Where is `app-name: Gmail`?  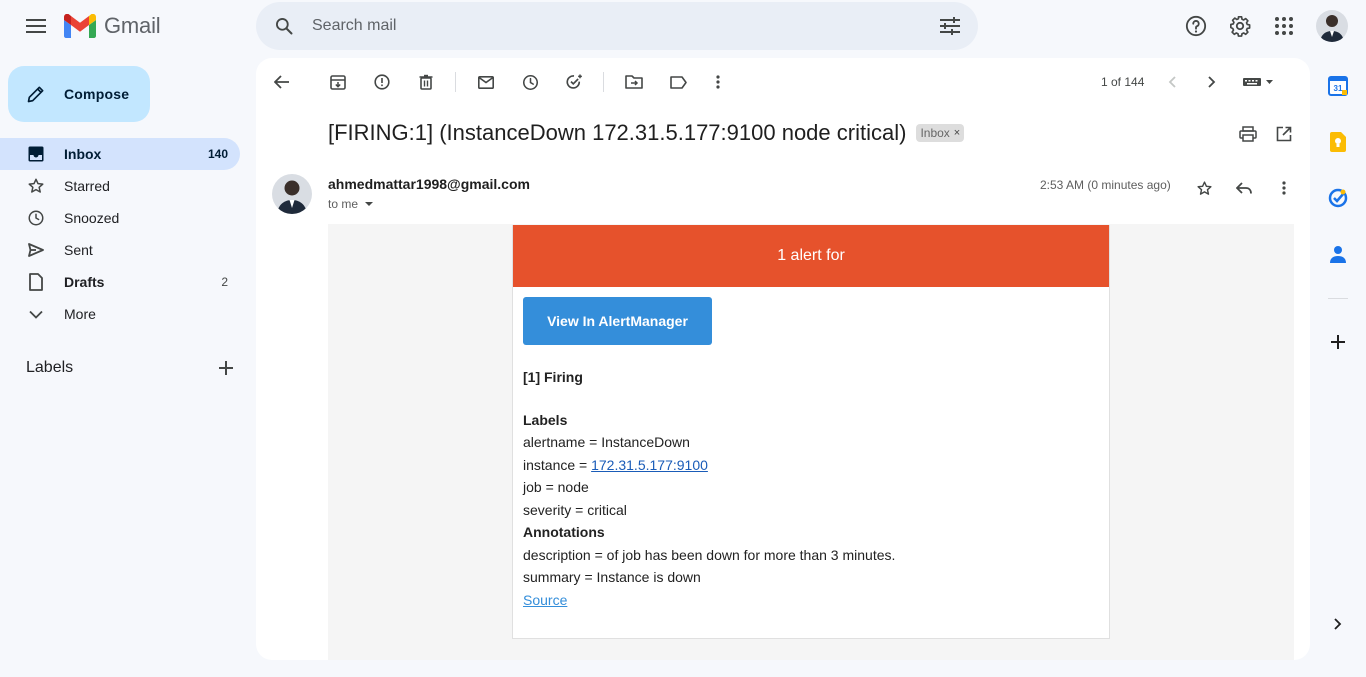
app-name: Gmail is located at coordinates (132, 25).